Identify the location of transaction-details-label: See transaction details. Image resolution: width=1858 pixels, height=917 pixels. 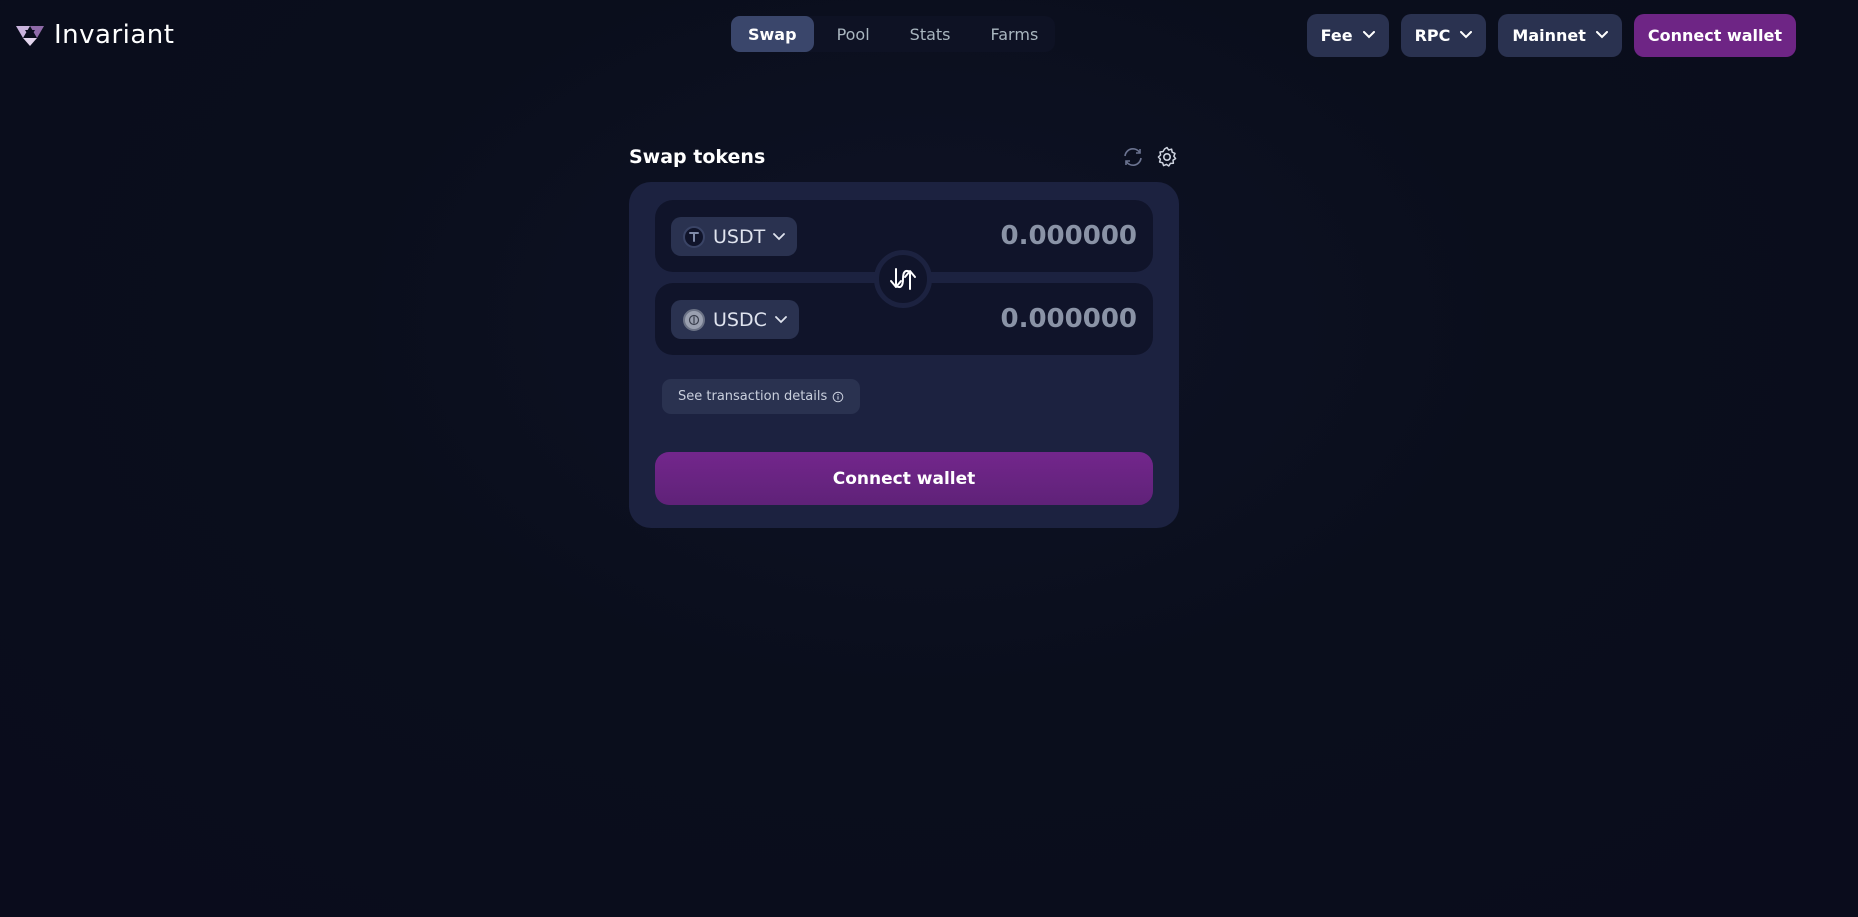
(753, 396).